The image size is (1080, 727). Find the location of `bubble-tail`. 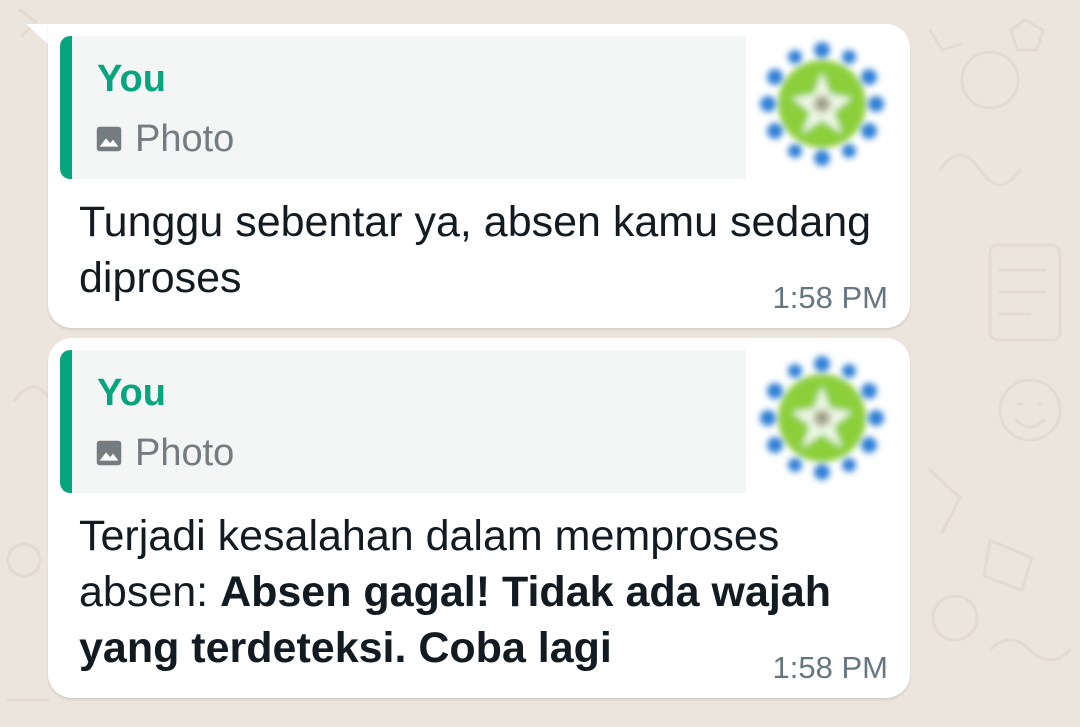

bubble-tail is located at coordinates (38, 35).